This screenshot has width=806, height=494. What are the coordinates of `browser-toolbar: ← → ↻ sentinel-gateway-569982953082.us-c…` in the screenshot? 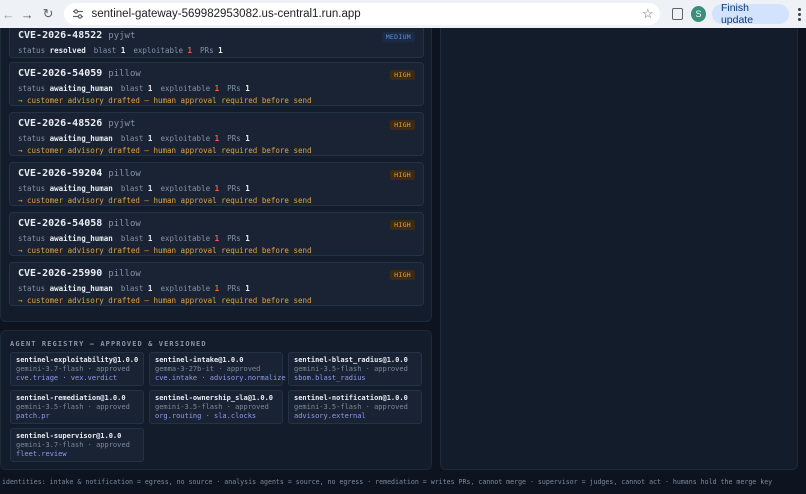 It's located at (403, 14).